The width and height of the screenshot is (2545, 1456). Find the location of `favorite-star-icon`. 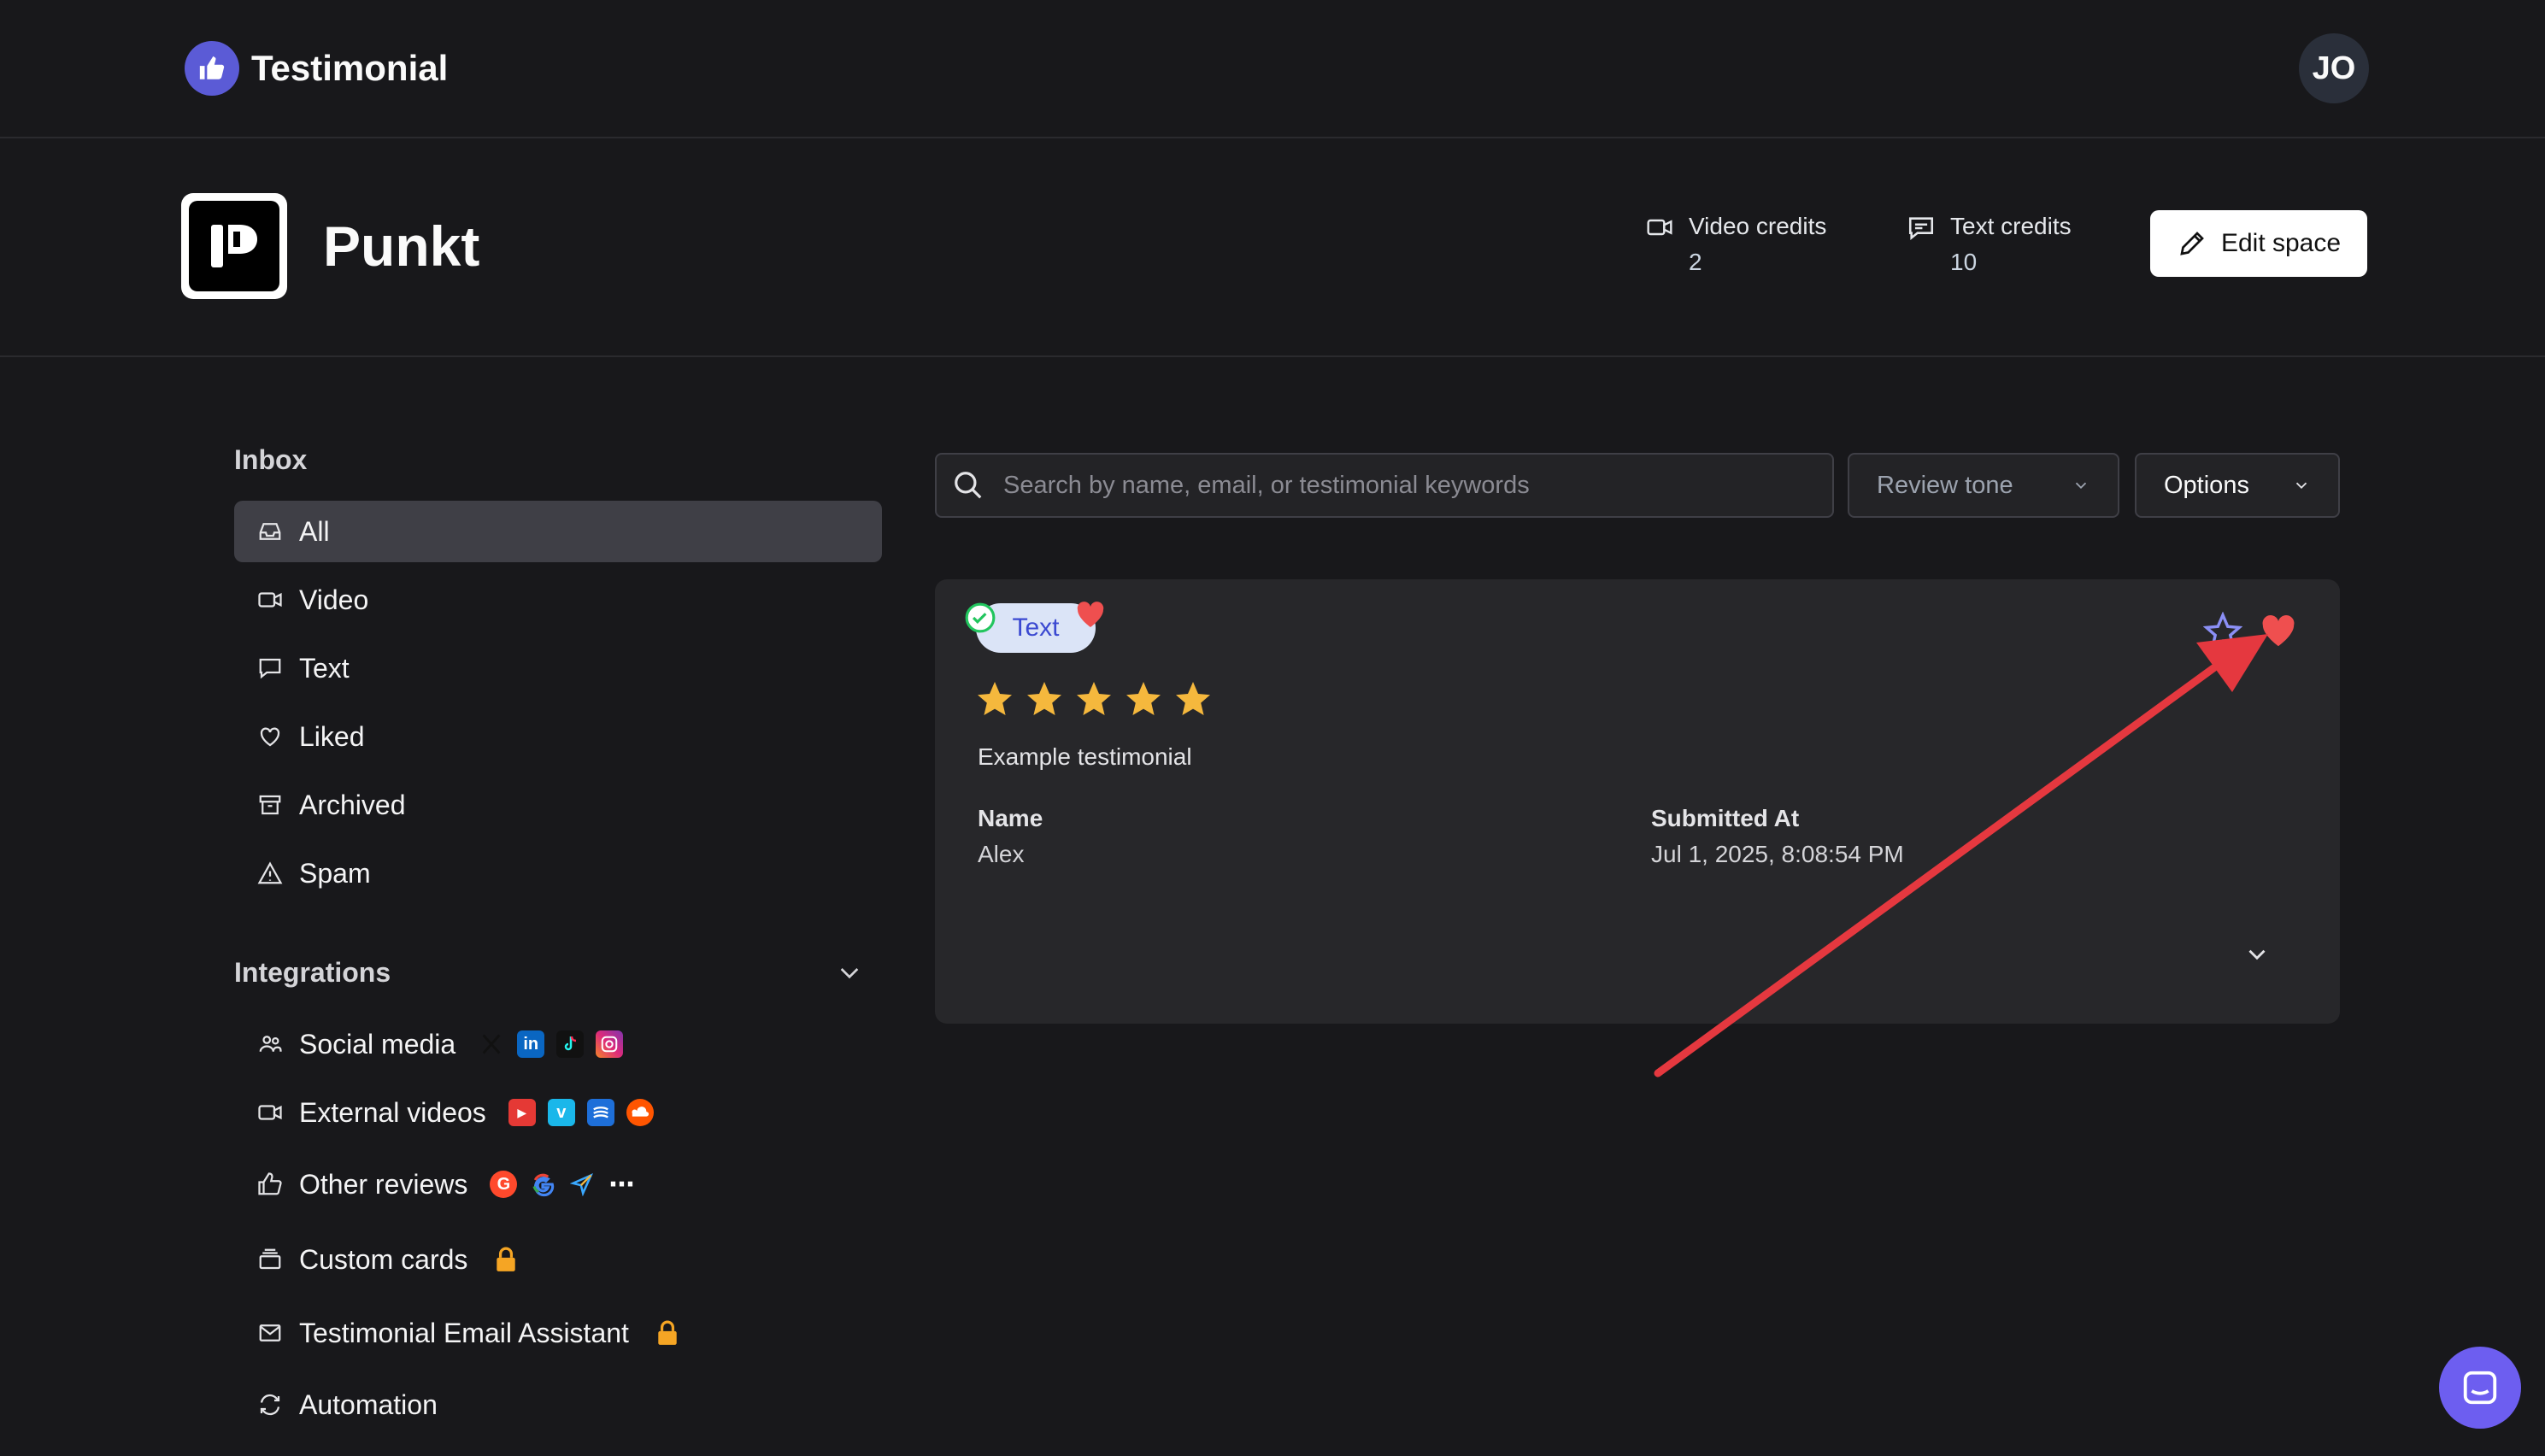

favorite-star-icon is located at coordinates (2222, 631).